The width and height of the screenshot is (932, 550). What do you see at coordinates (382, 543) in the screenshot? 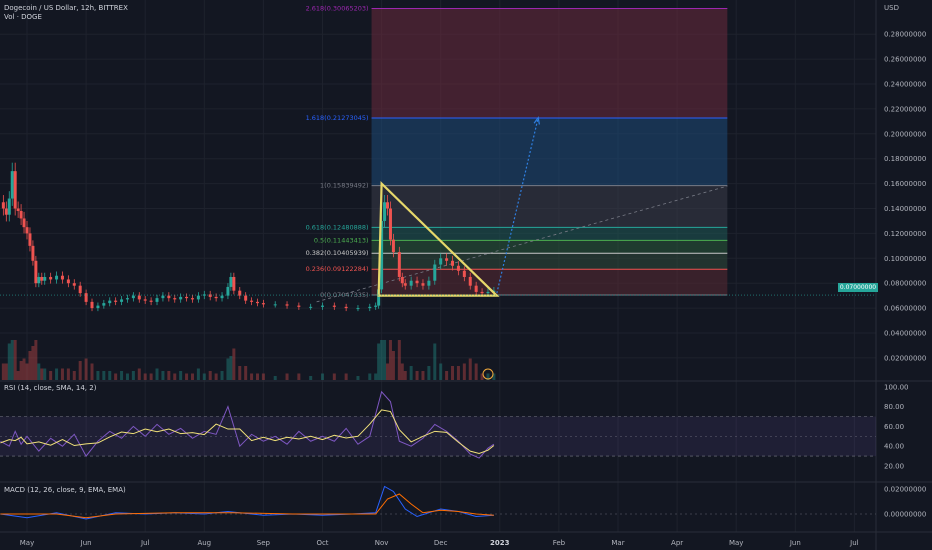
I see `time-tick-6: Nov` at bounding box center [382, 543].